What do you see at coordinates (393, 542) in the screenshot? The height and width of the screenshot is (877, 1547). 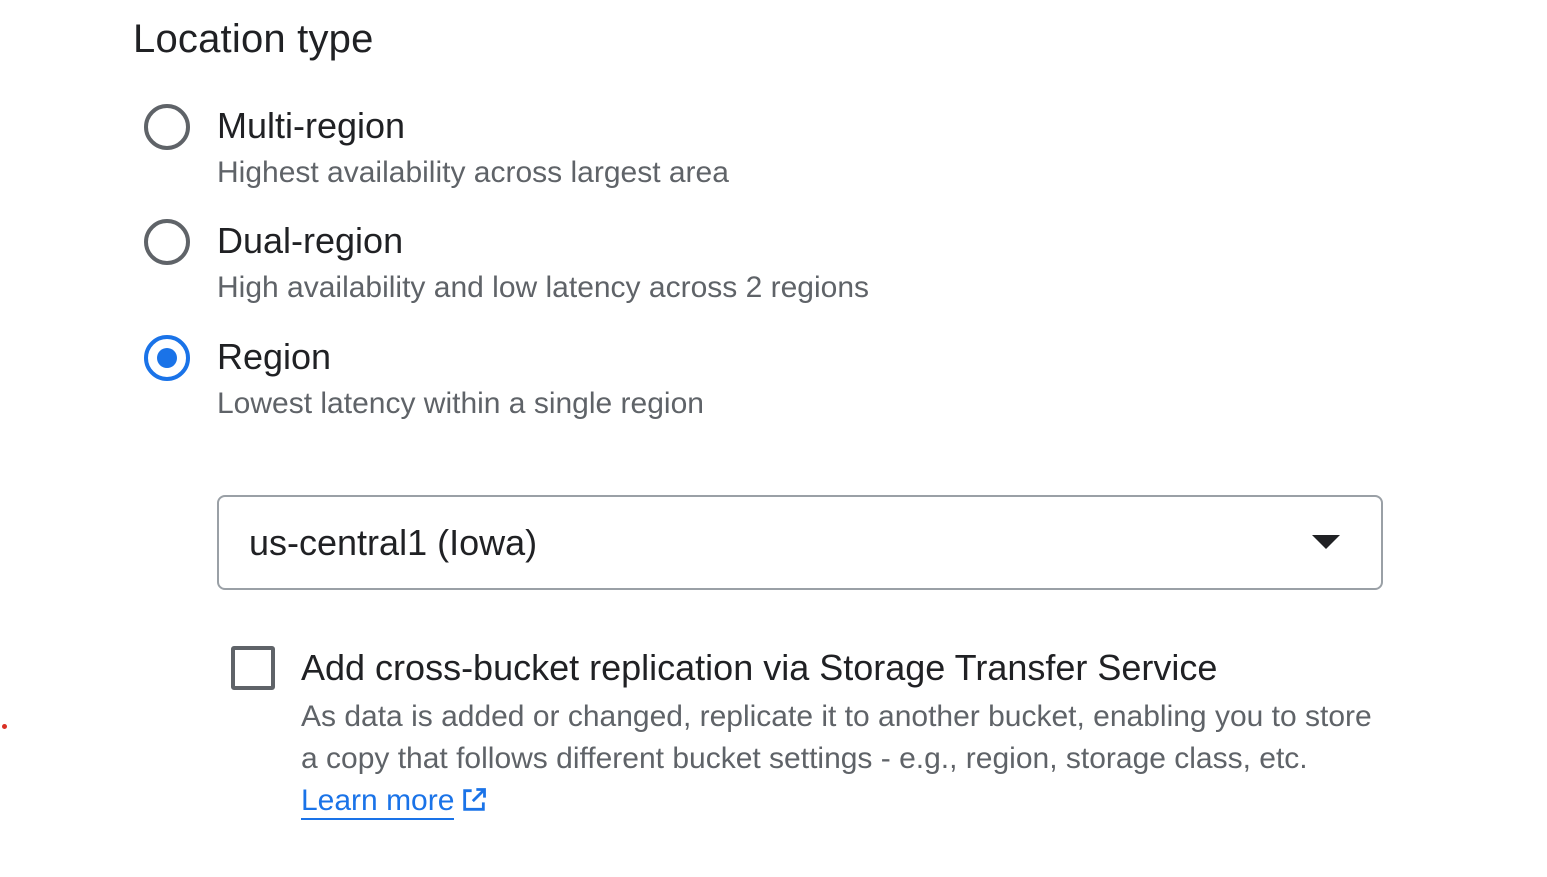 I see `region-select-value: us-central1 (Iowa)` at bounding box center [393, 542].